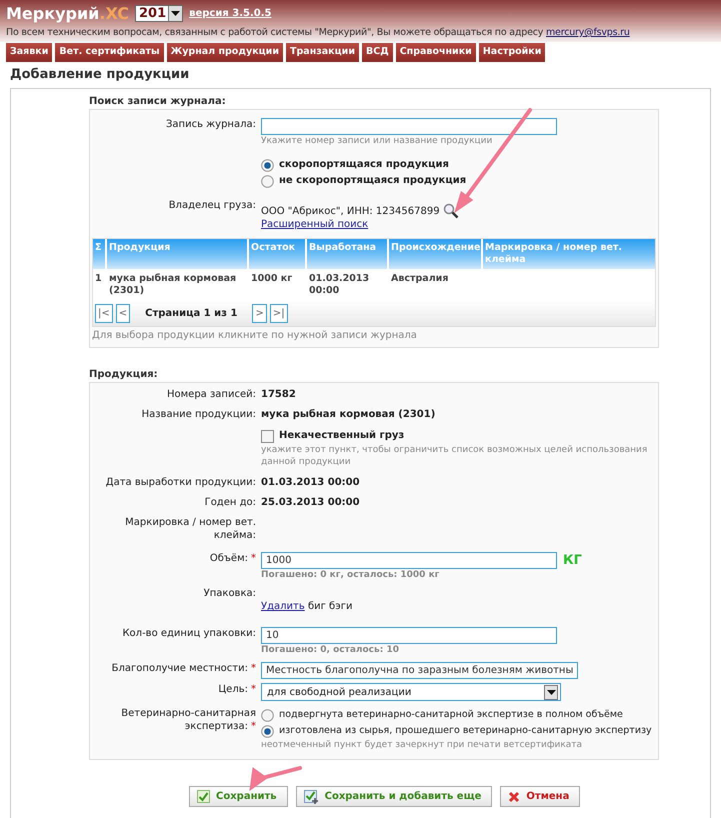 The width and height of the screenshot is (721, 818). Describe the element at coordinates (450, 211) in the screenshot. I see `search-icon` at that location.